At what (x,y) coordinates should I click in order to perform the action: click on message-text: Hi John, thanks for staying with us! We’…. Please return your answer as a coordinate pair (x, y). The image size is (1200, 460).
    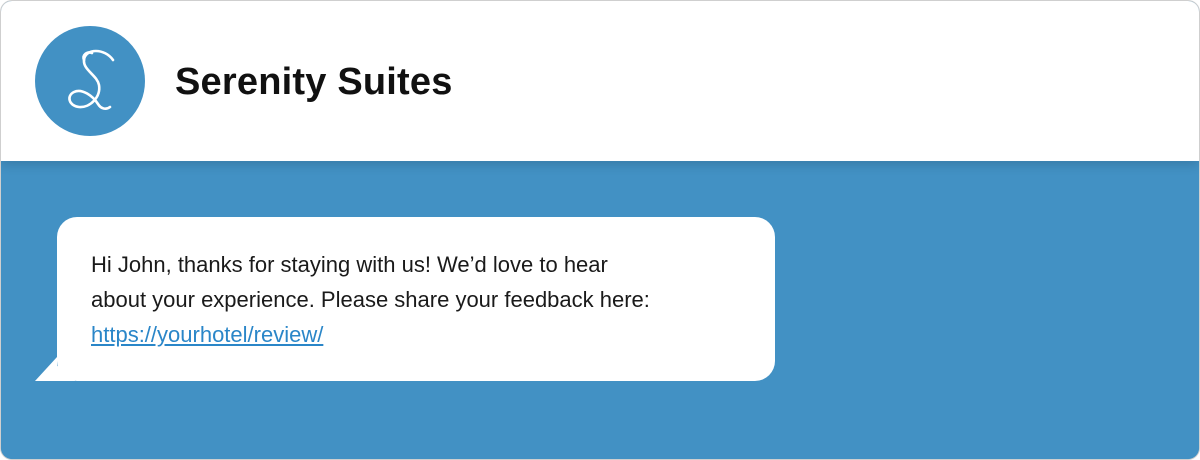
    Looking at the image, I should click on (416, 299).